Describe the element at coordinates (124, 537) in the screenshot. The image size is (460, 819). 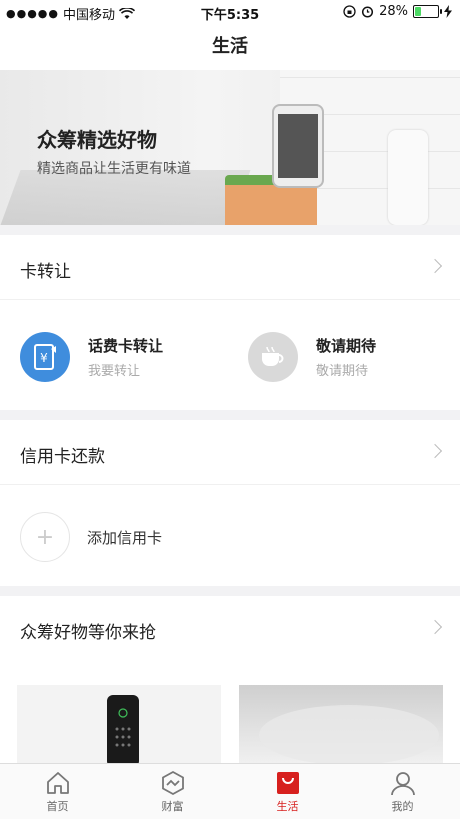
I see `add-credit-card-label: 添加信用卡` at that location.